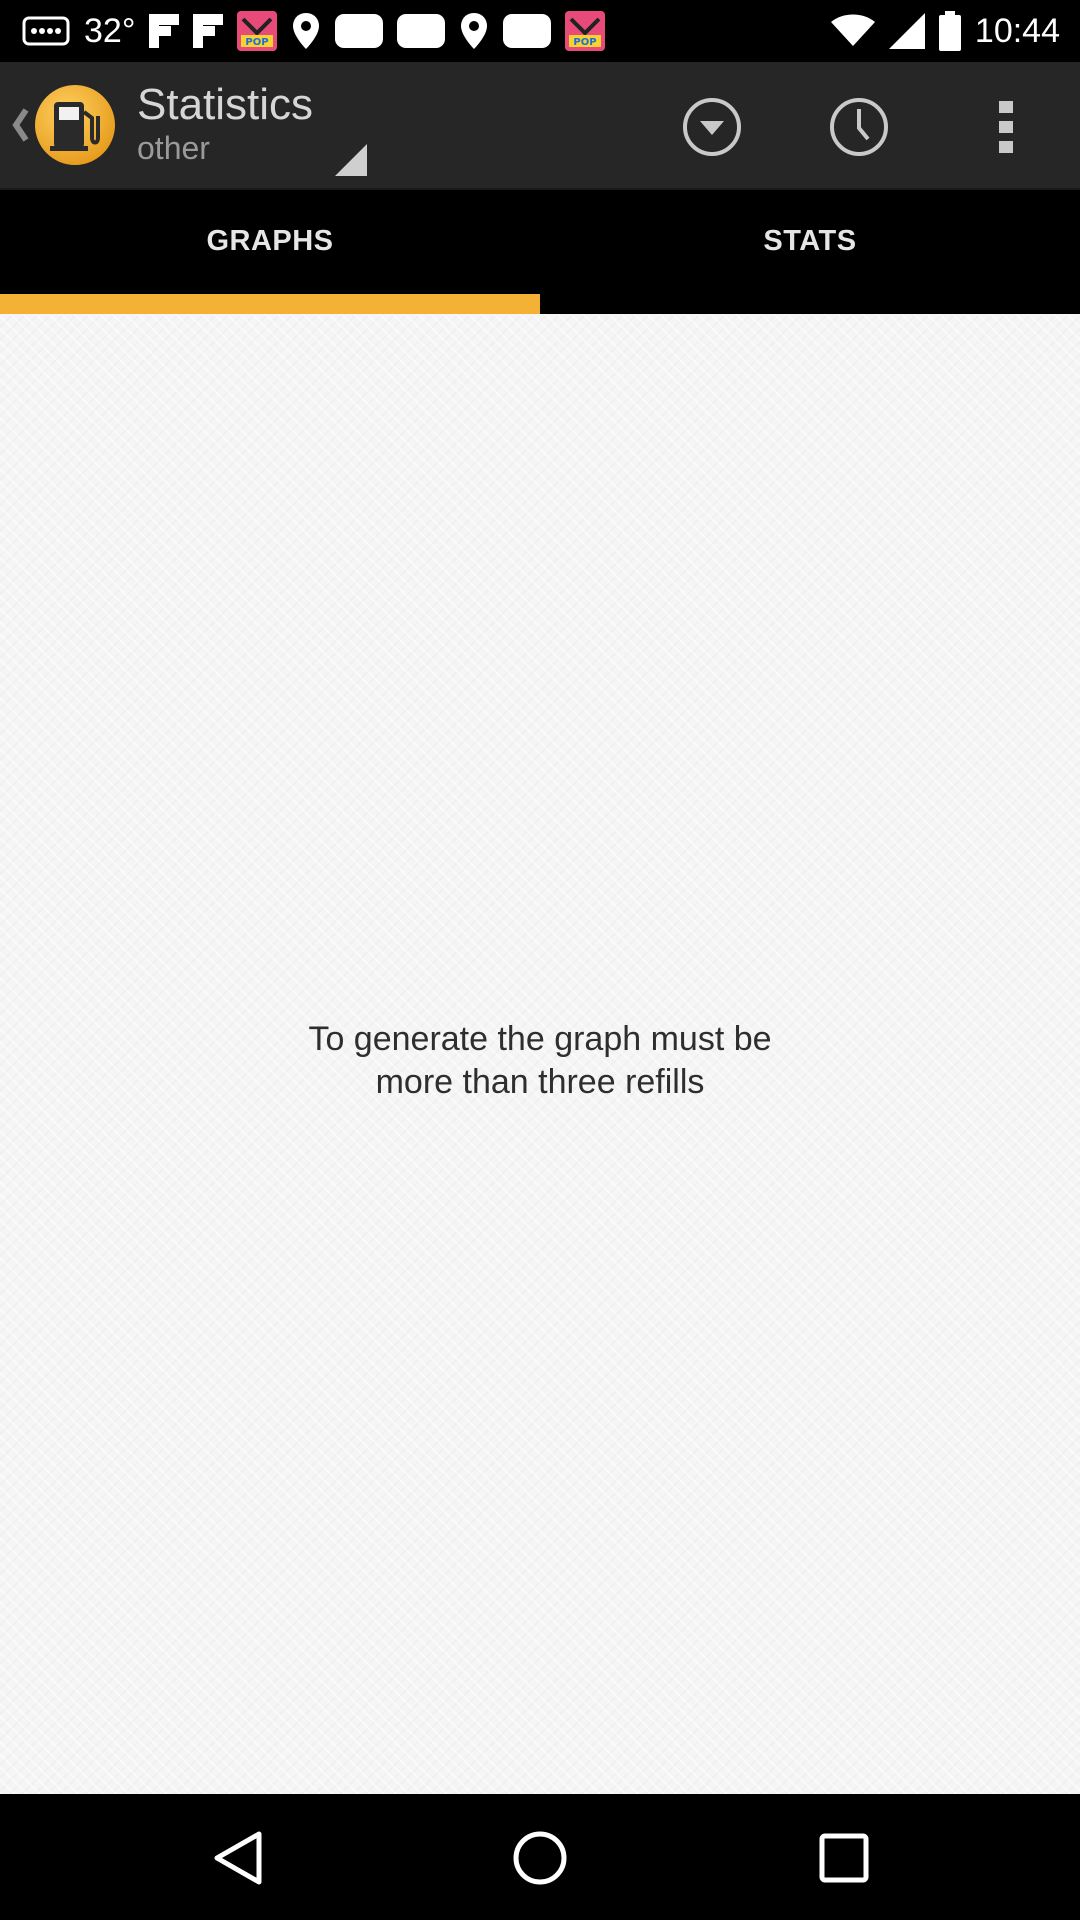  Describe the element at coordinates (1017, 31) in the screenshot. I see `clock-text: 10:44` at that location.